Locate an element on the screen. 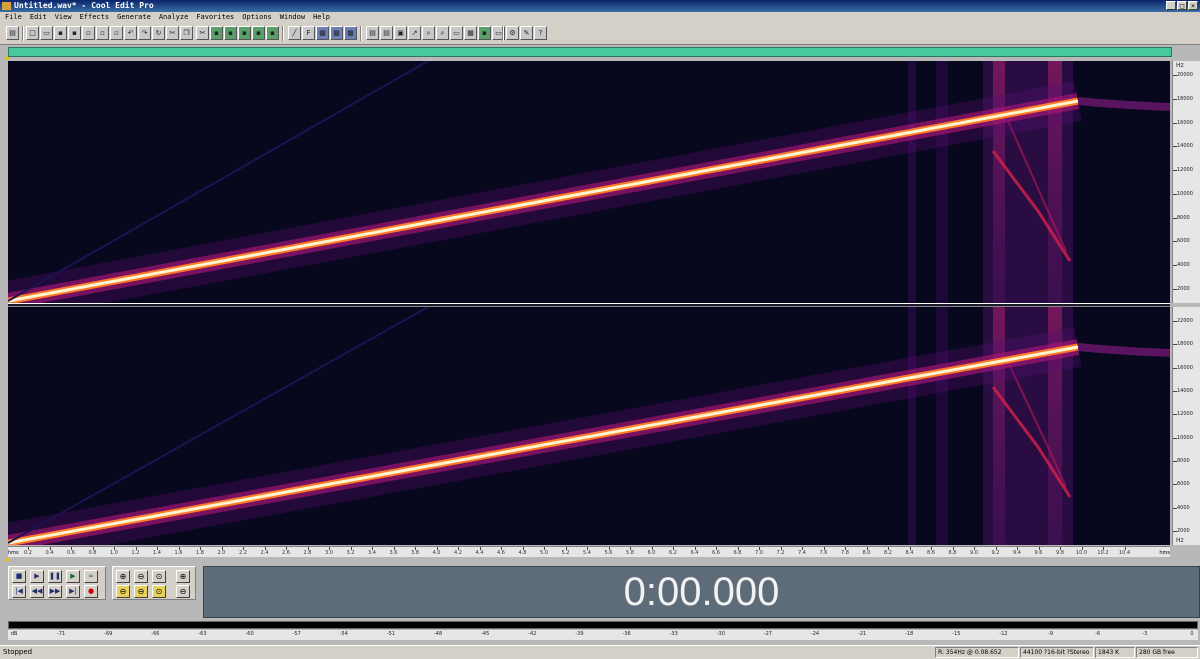  multitrack-view-button: ▤ is located at coordinates (12, 33).